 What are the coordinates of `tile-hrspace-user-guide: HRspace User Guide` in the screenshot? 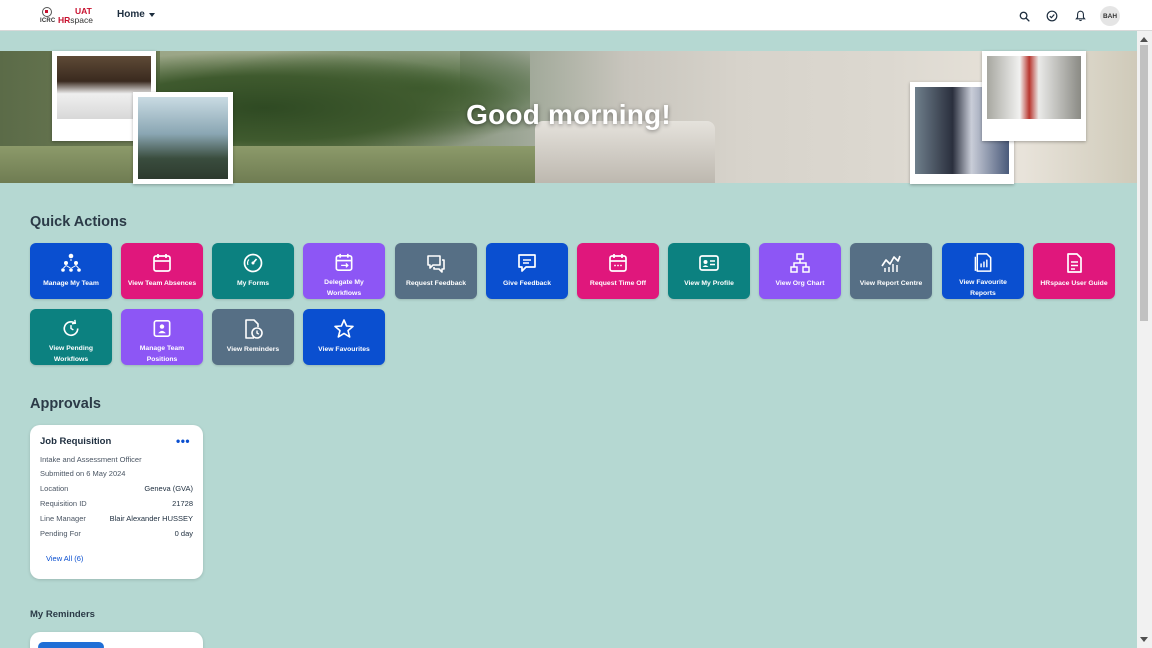 It's located at (1074, 271).